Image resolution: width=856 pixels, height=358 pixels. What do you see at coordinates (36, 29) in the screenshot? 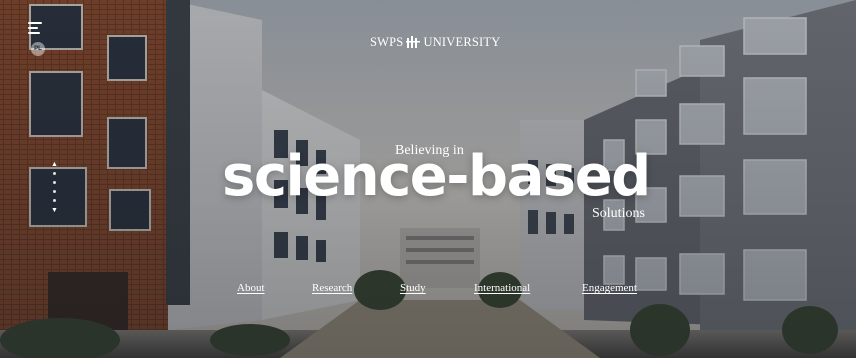
I see `hamburger-menu-icon` at bounding box center [36, 29].